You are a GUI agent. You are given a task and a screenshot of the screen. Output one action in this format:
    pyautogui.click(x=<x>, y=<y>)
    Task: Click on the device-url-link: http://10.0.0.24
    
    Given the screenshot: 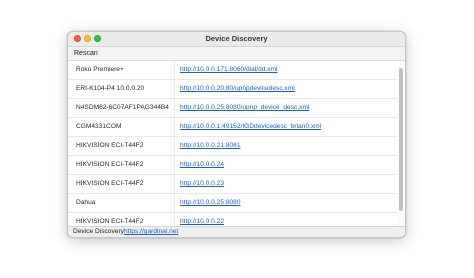 What is the action you would take?
    pyautogui.click(x=202, y=165)
    